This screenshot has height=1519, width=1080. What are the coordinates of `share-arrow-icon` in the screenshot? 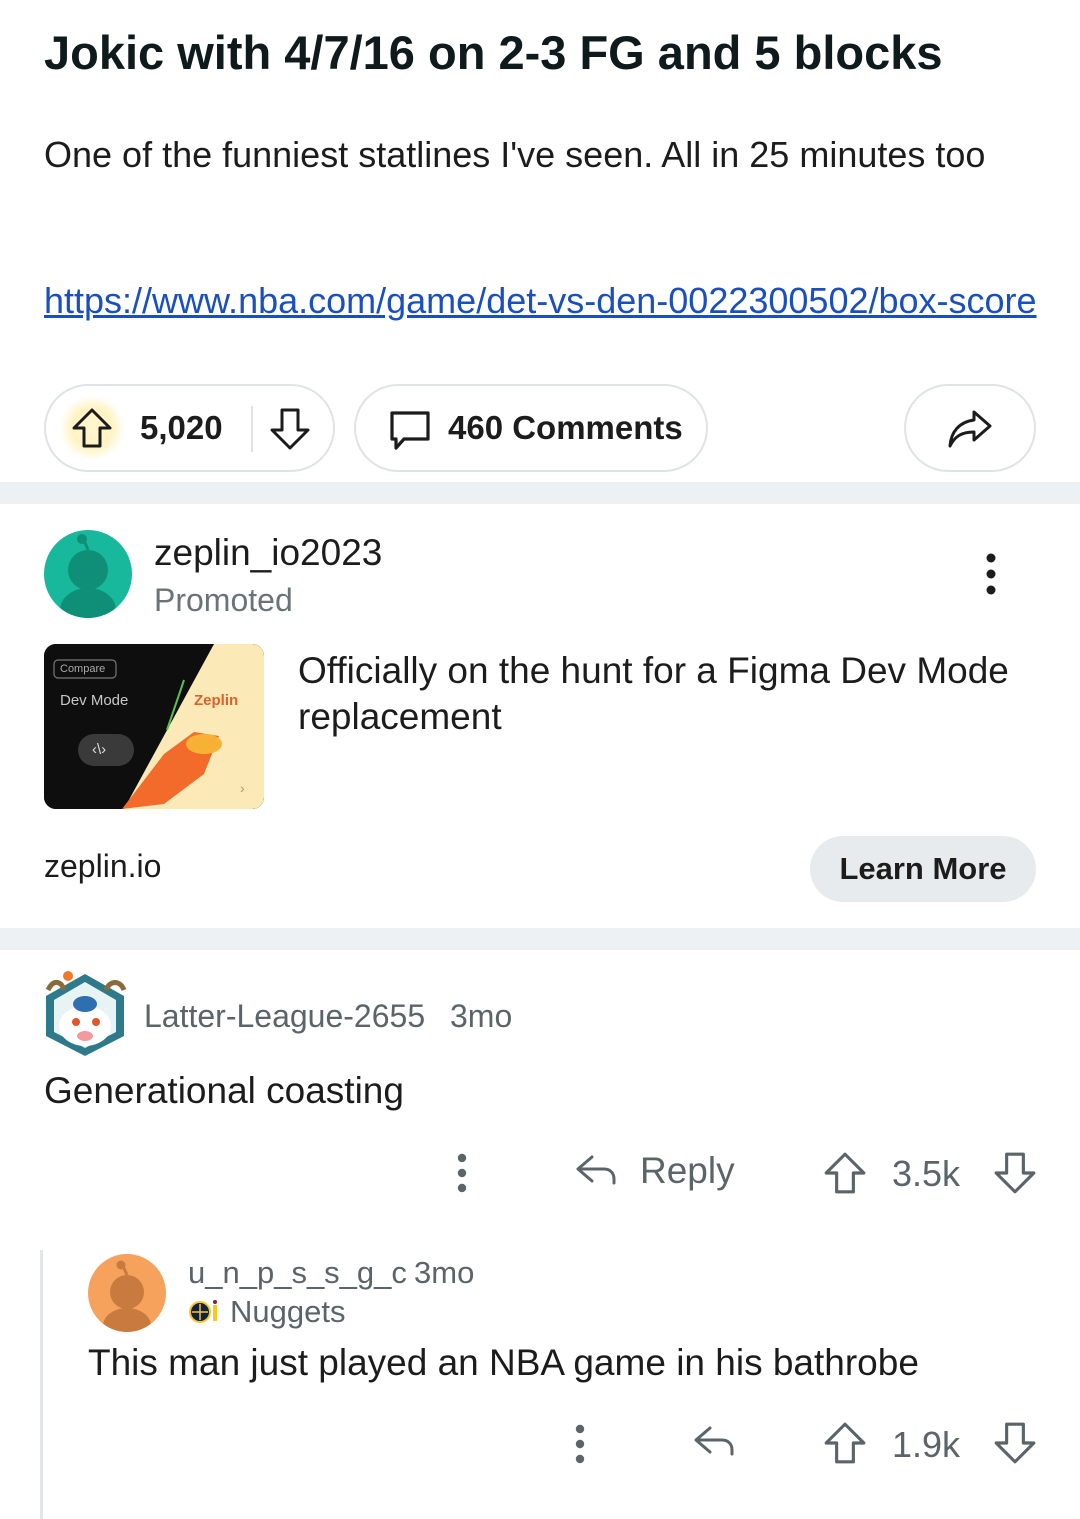 It's located at (970, 429).